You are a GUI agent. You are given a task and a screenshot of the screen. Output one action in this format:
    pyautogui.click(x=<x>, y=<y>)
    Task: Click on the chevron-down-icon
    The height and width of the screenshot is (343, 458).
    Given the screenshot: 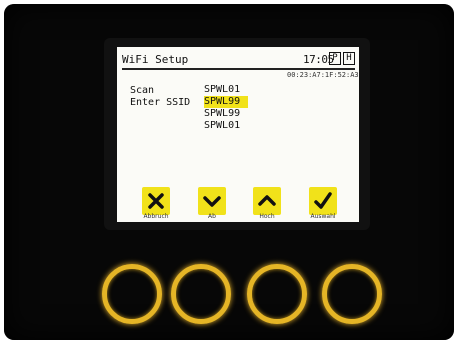 What is the action you would take?
    pyautogui.click(x=212, y=201)
    